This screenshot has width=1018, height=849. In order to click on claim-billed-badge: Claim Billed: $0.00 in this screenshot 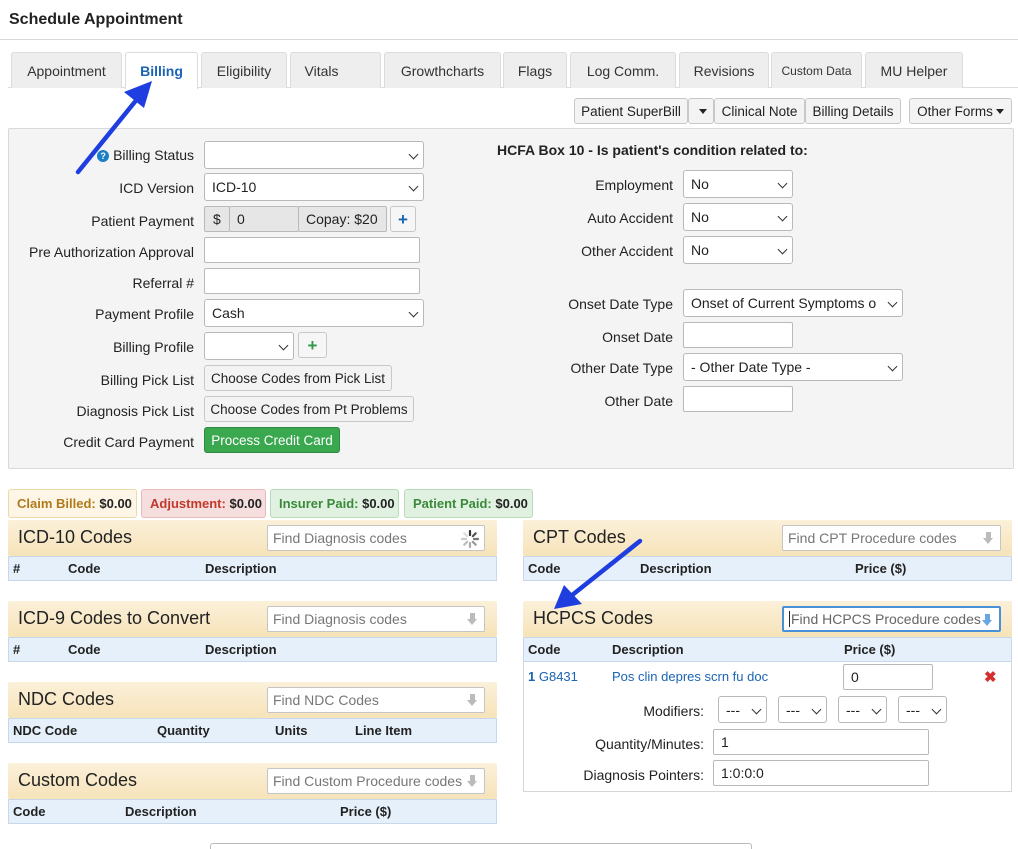, I will do `click(72, 503)`.